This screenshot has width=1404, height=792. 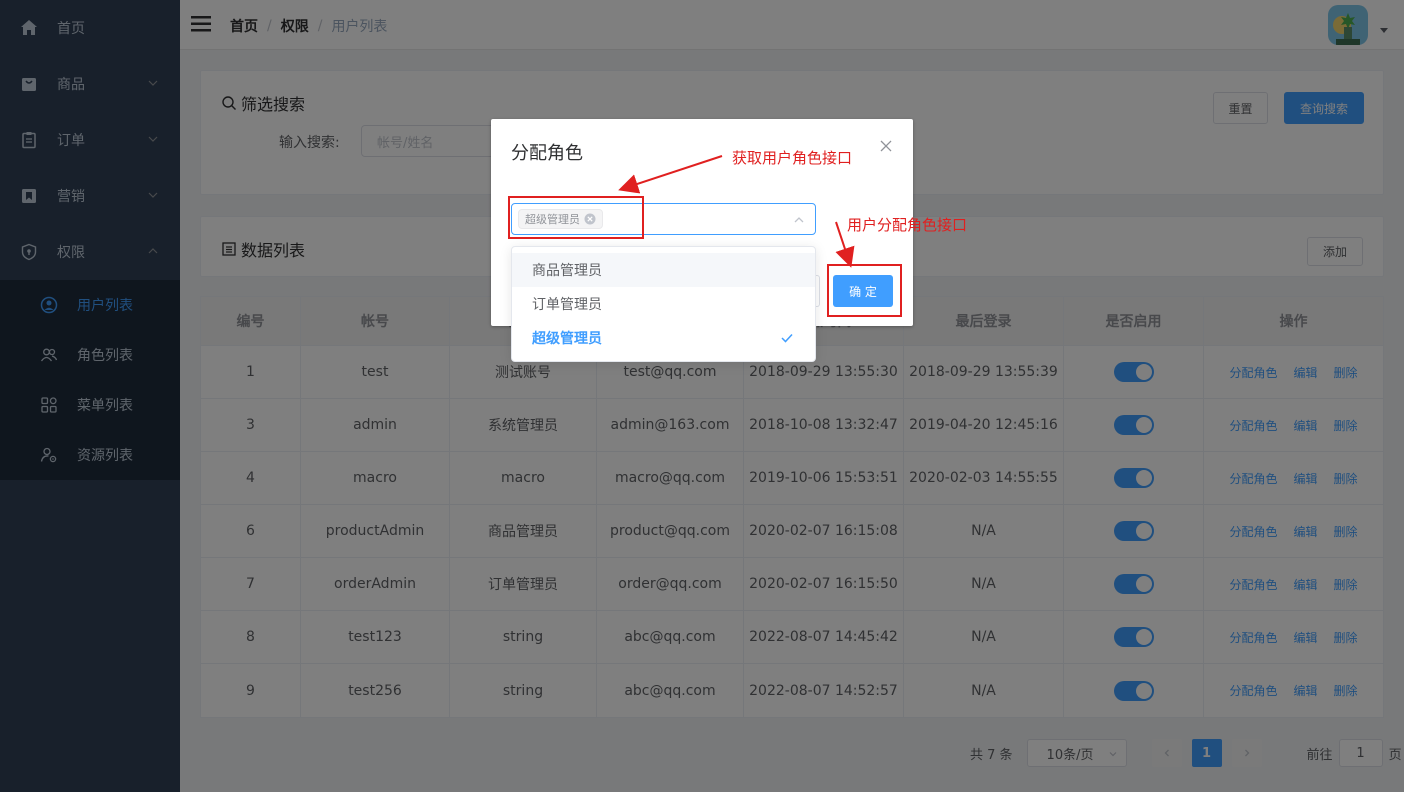 What do you see at coordinates (864, 290) in the screenshot?
I see `annotation-box-confirm` at bounding box center [864, 290].